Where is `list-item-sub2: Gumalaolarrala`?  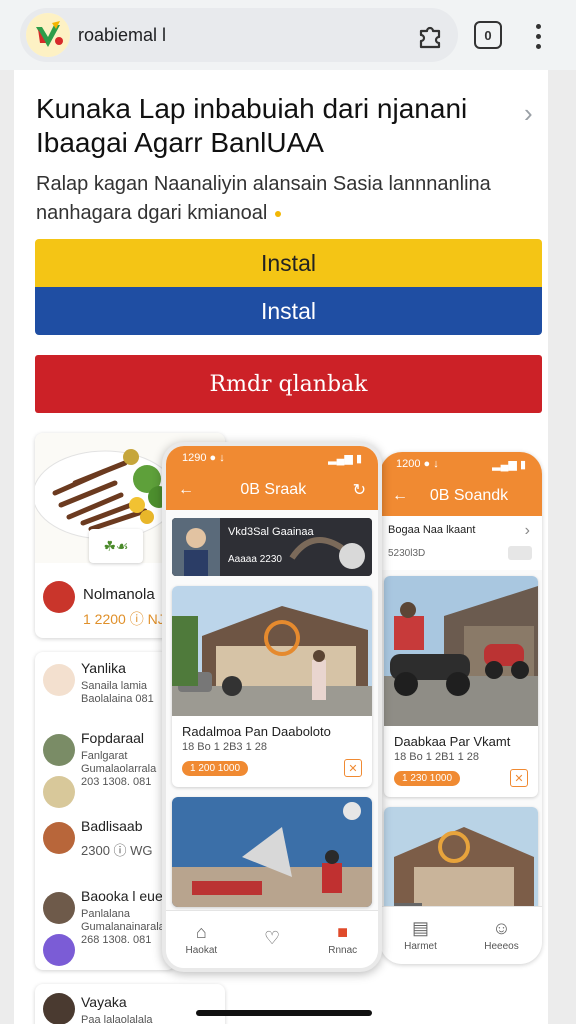
list-item-sub2: Gumalaolarrala is located at coordinates (119, 769).